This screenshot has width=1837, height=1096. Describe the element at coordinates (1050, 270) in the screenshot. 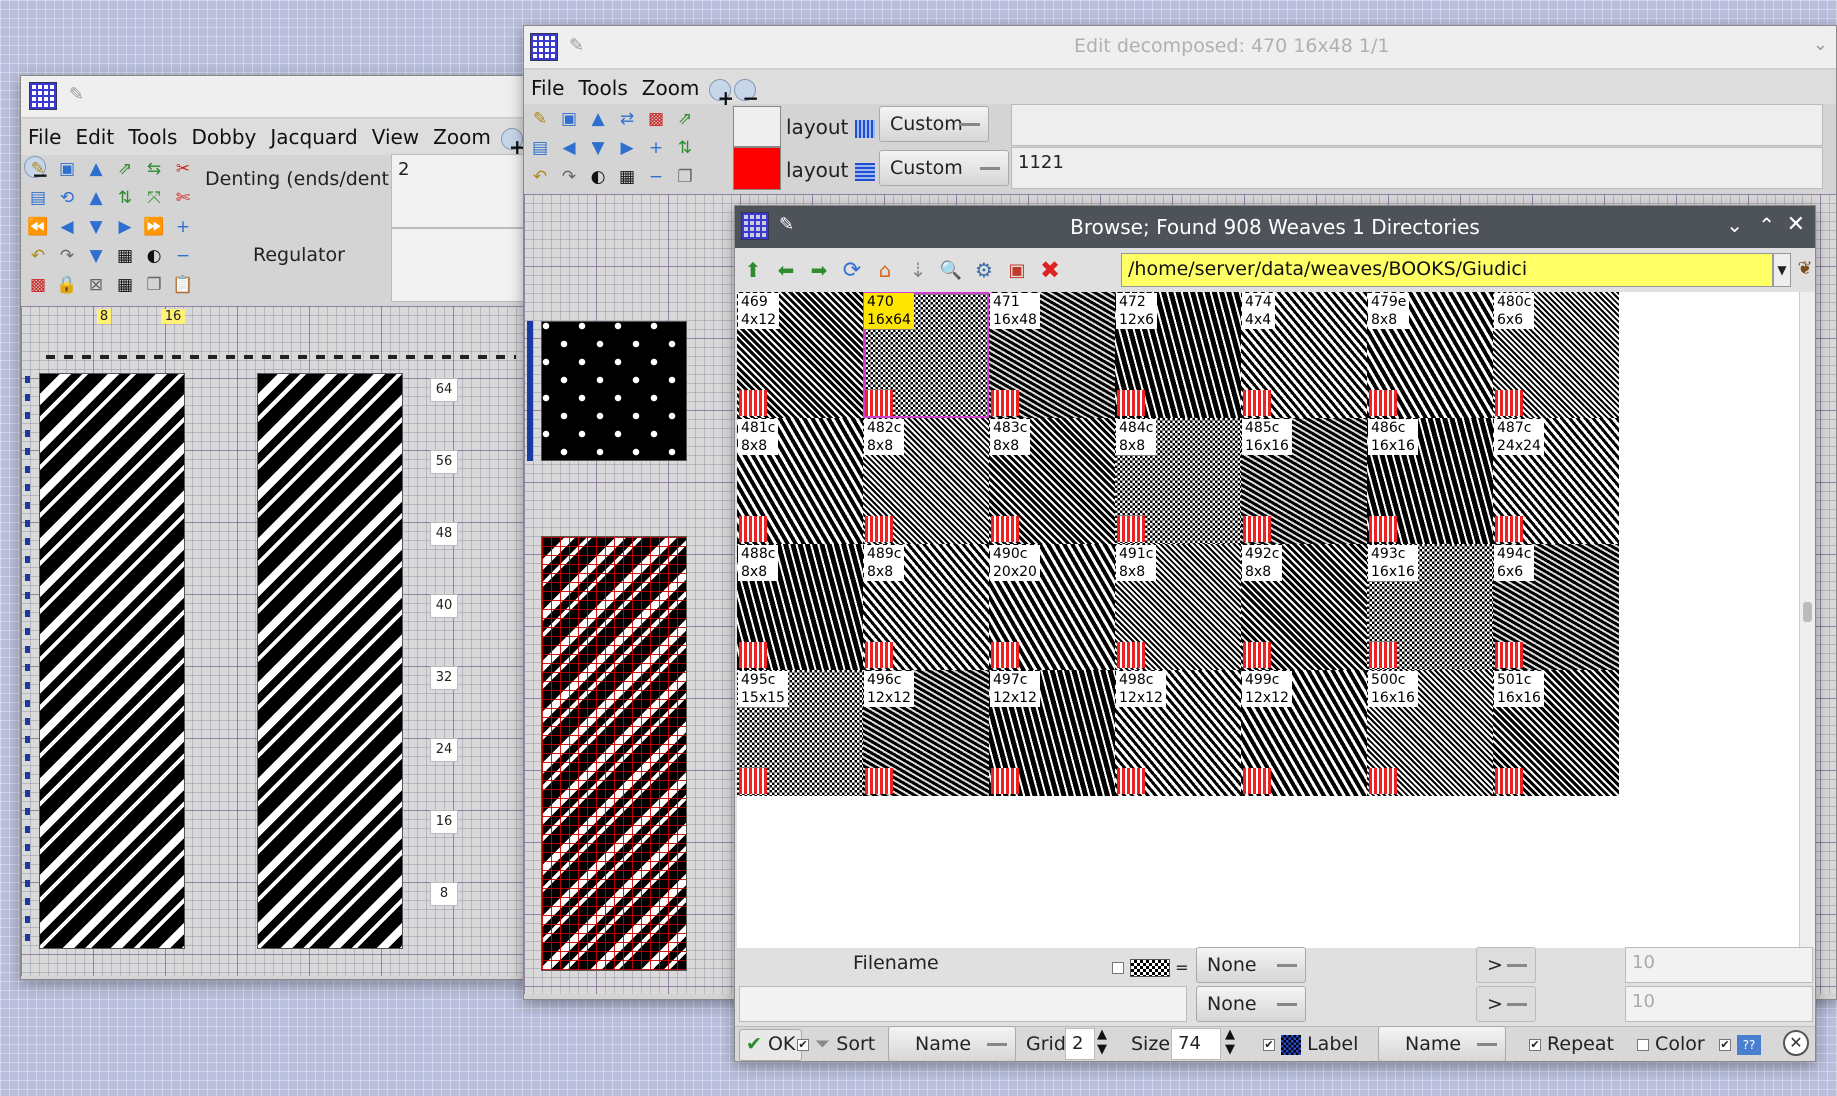

I see `delete-icon: ✖` at that location.